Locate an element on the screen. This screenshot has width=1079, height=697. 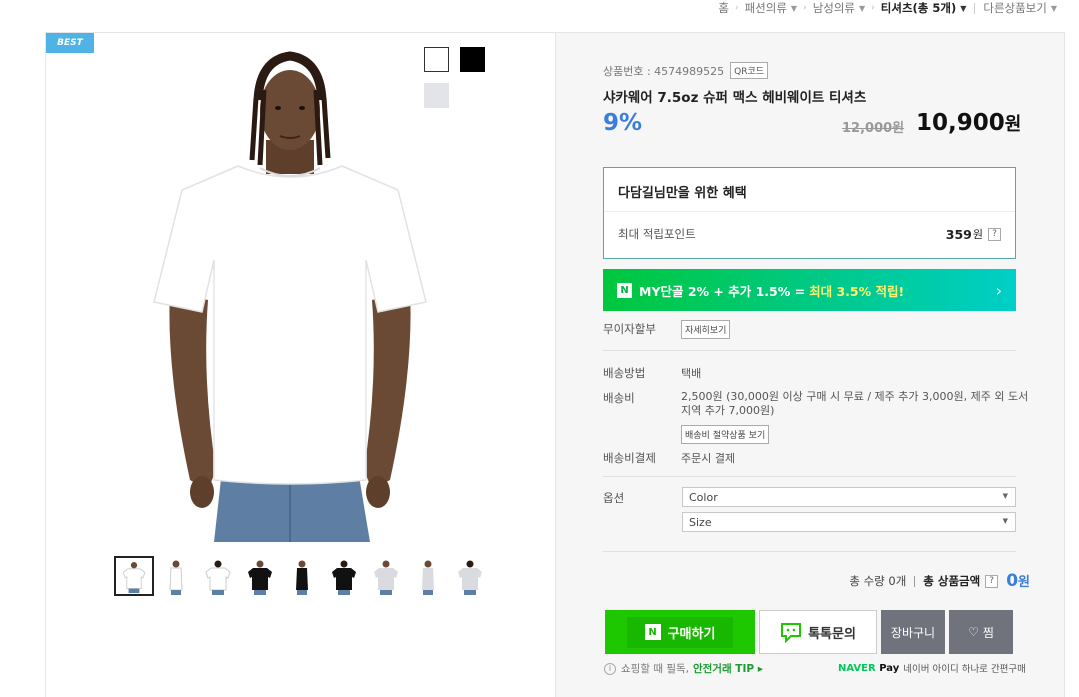
chat-bubble-icon is located at coordinates (791, 633).